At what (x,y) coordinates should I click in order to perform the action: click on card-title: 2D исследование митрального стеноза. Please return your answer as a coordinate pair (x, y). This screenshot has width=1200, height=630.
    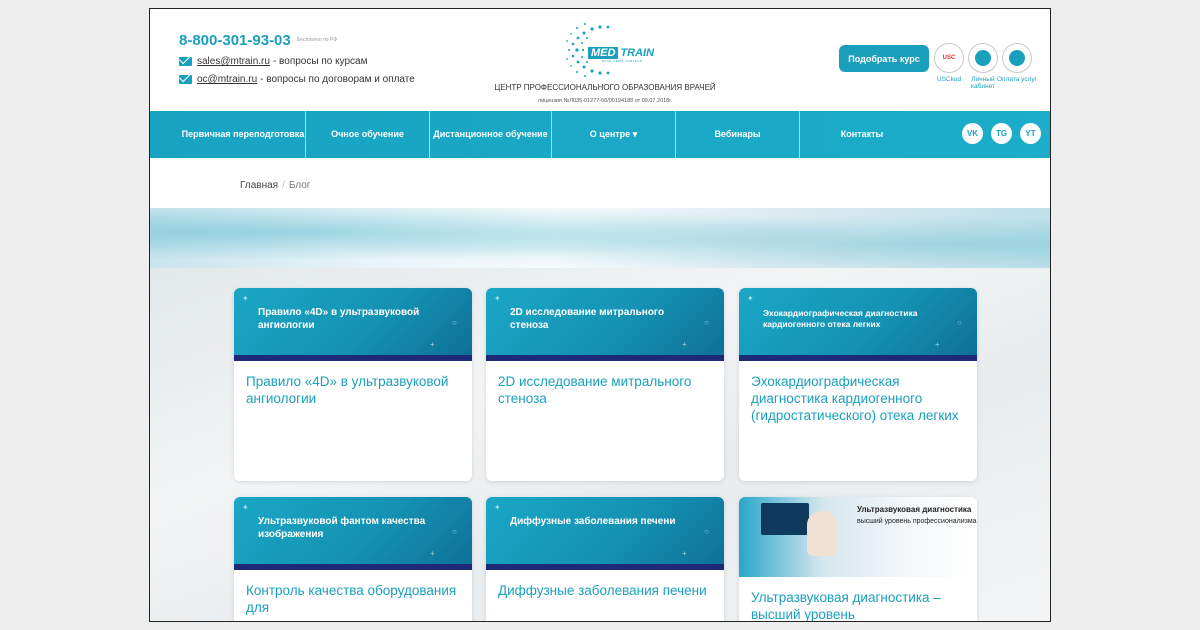
    Looking at the image, I should click on (605, 384).